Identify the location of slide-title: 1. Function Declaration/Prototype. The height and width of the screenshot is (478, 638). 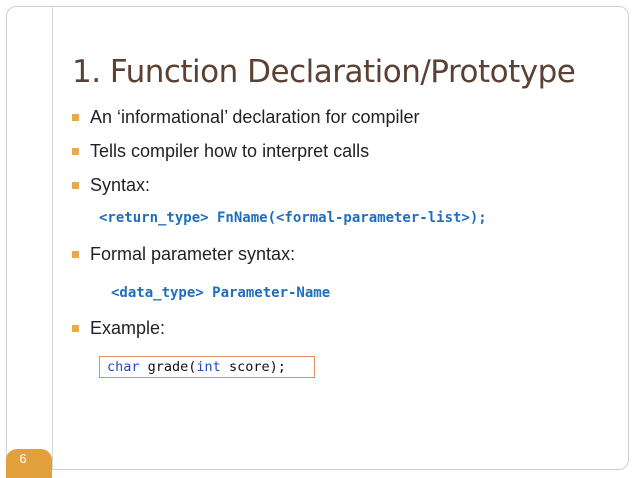
(324, 72).